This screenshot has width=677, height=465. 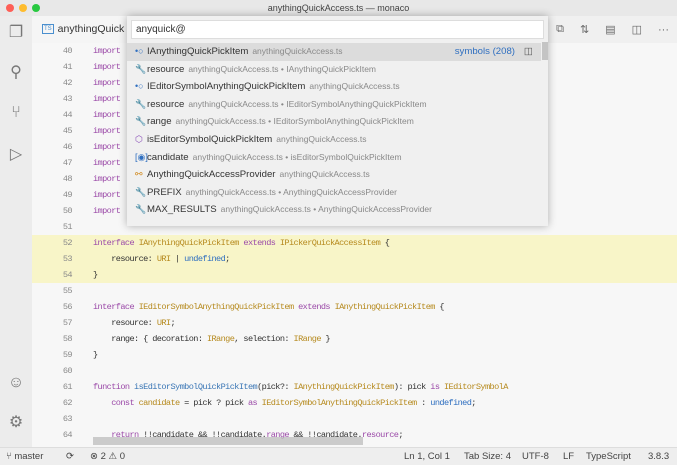 What do you see at coordinates (10, 8) in the screenshot?
I see `close-window-button` at bounding box center [10, 8].